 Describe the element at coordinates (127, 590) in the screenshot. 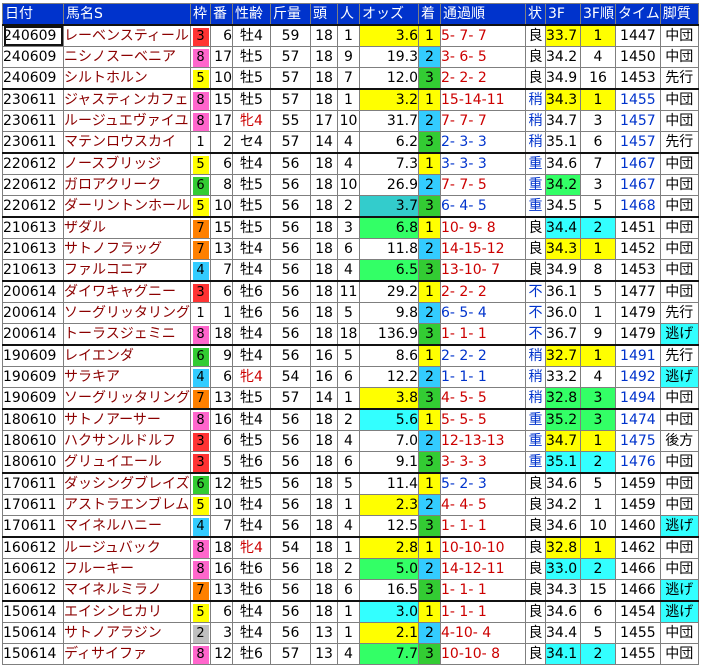

I see `cell-horse-name: マイネルミラノ` at that location.